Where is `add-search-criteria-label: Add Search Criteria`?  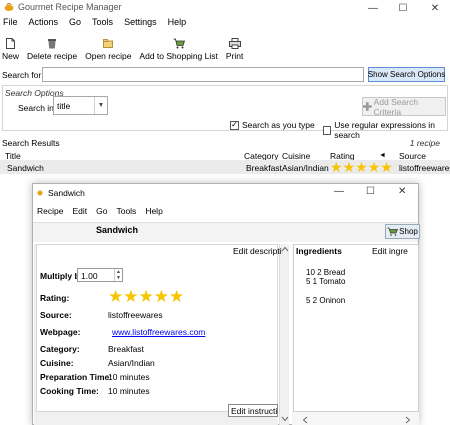
add-search-criteria-label: Add Search Criteria is located at coordinates (396, 106).